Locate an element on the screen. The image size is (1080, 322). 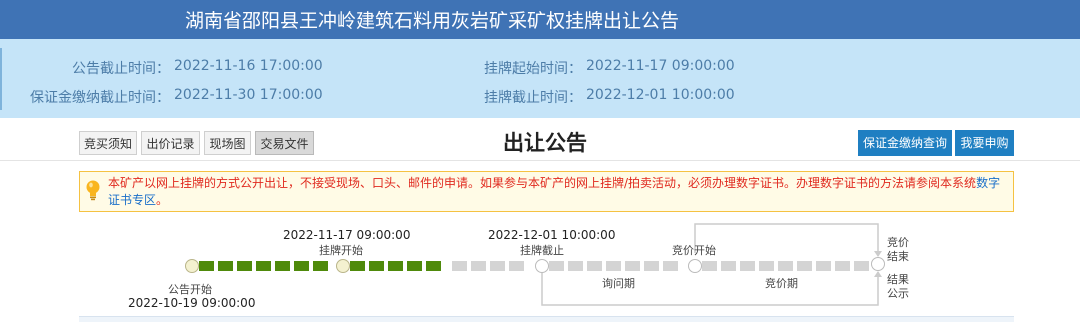
bidding-connector is located at coordinates (786, 239).